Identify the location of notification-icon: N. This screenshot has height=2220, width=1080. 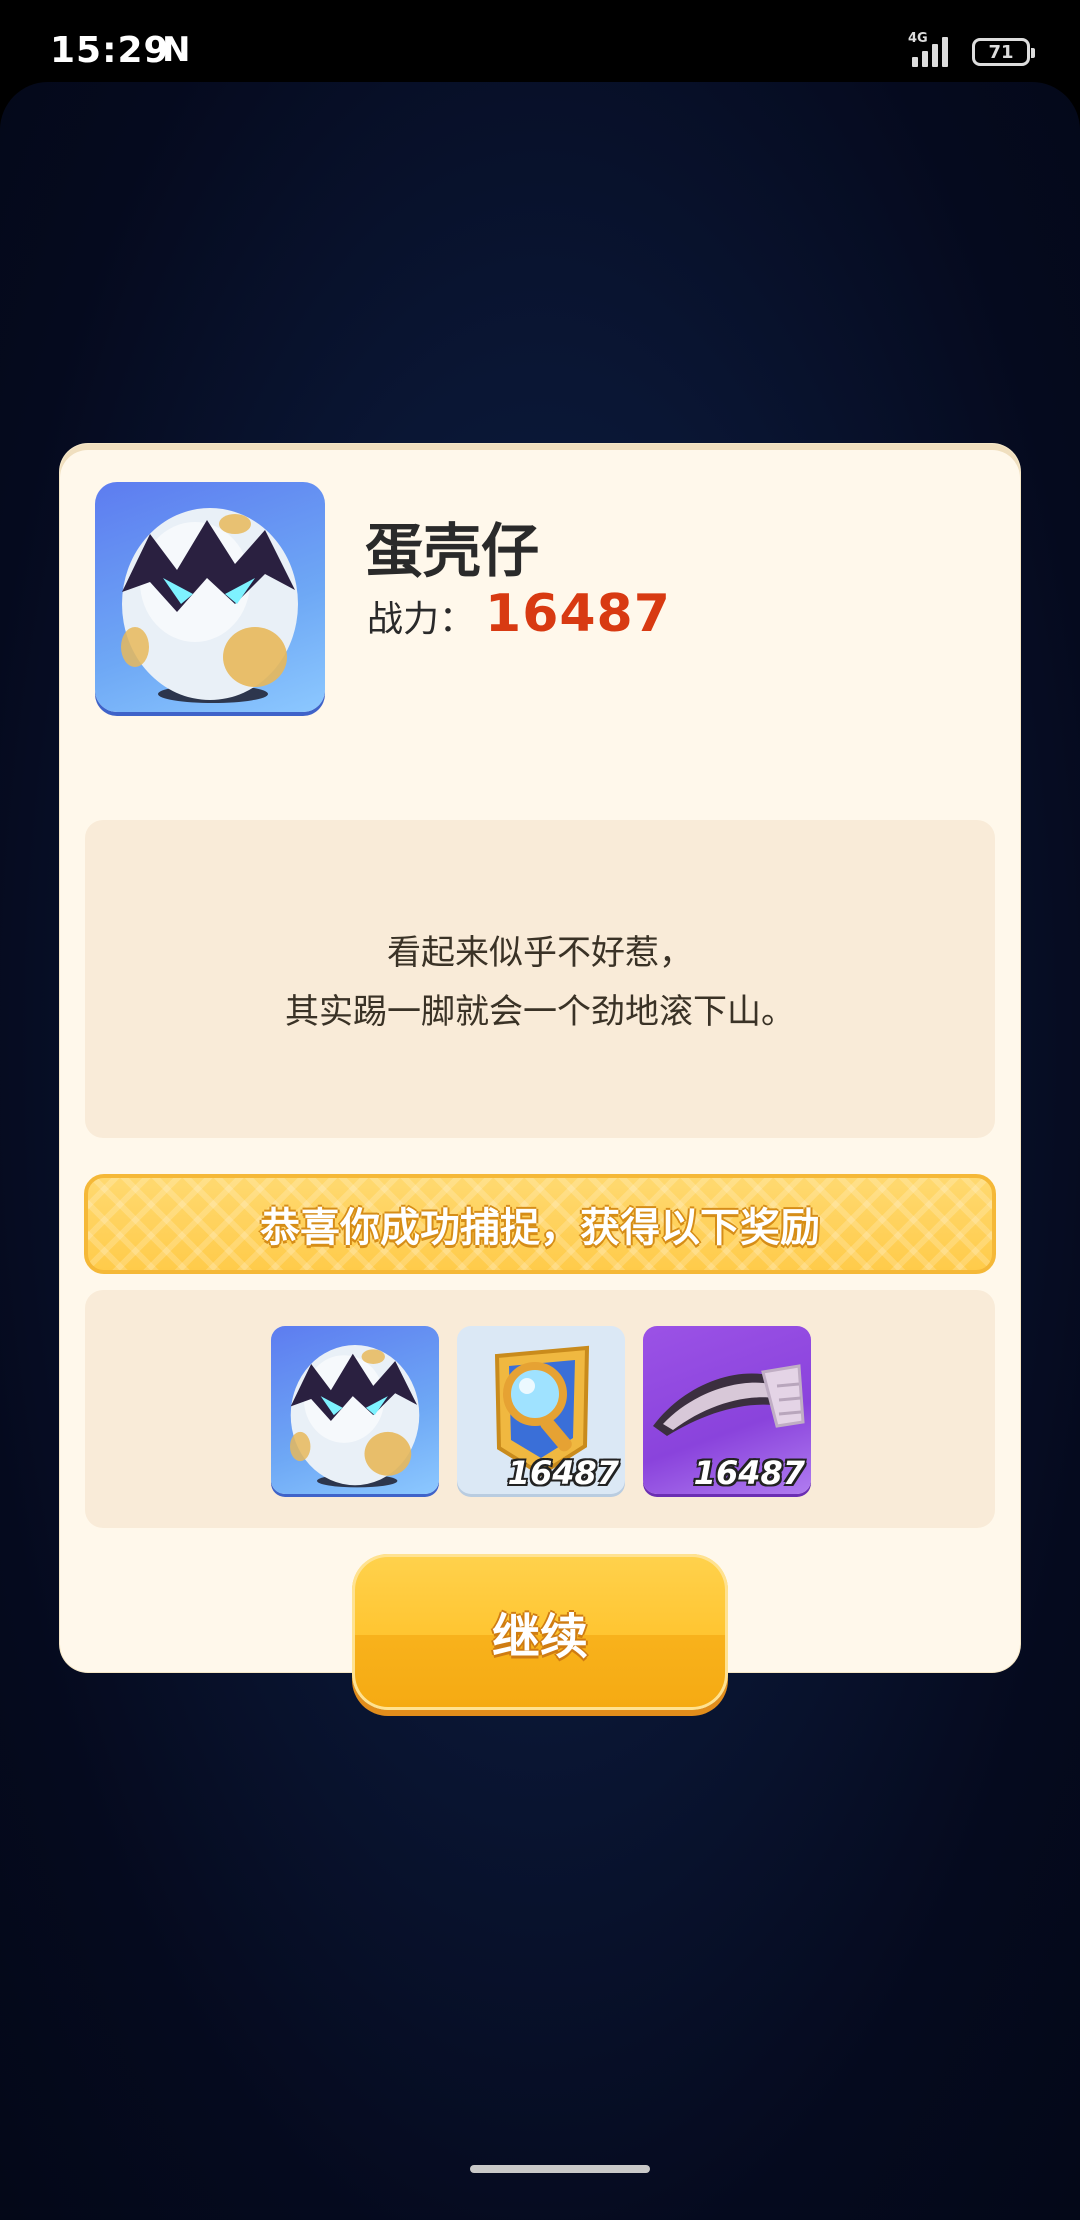
(176, 50).